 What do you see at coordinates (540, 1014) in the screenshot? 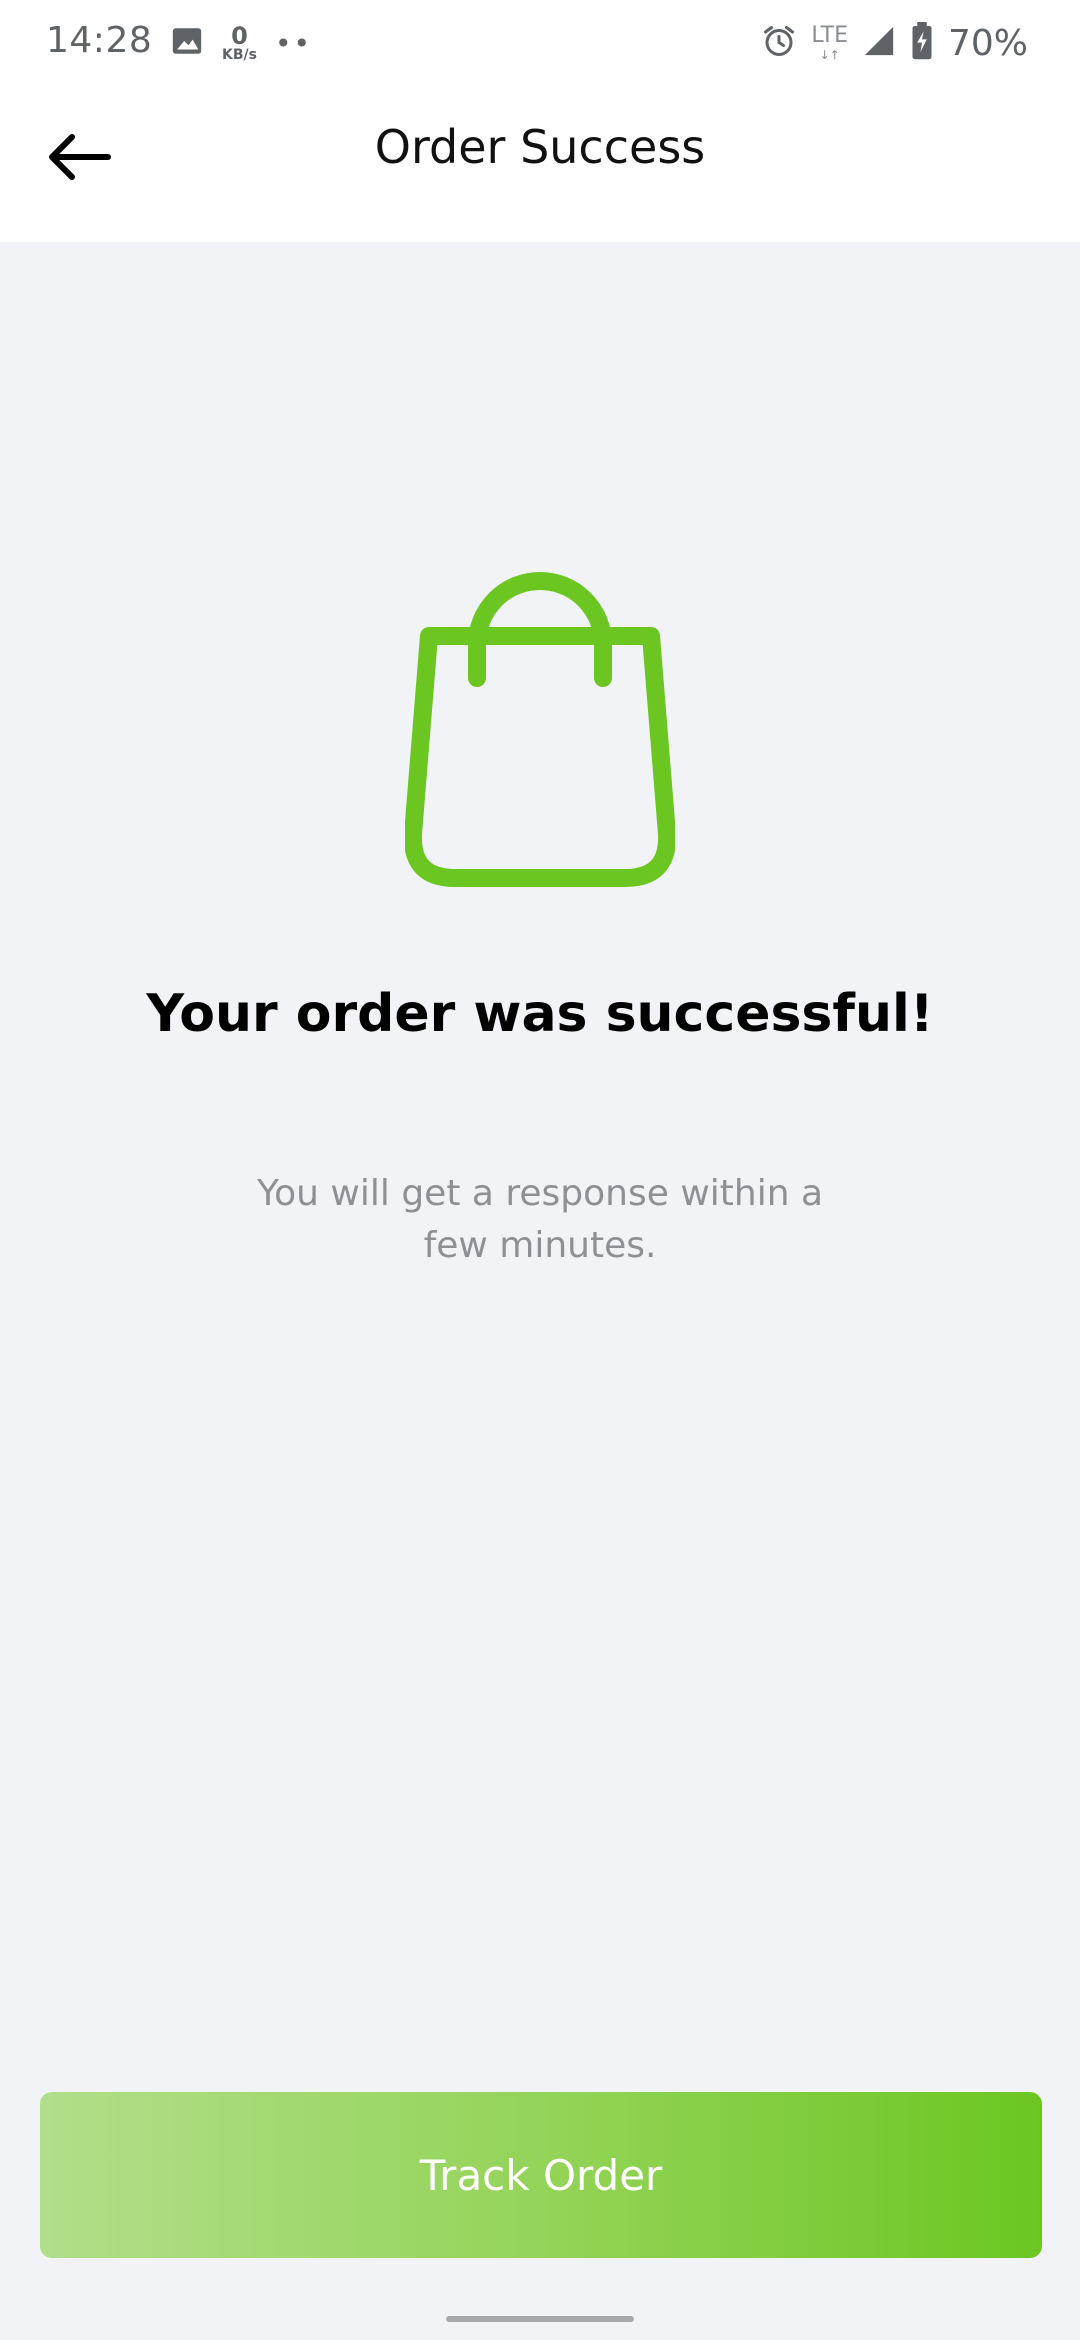
I see `success-headline: Your order was successful!` at bounding box center [540, 1014].